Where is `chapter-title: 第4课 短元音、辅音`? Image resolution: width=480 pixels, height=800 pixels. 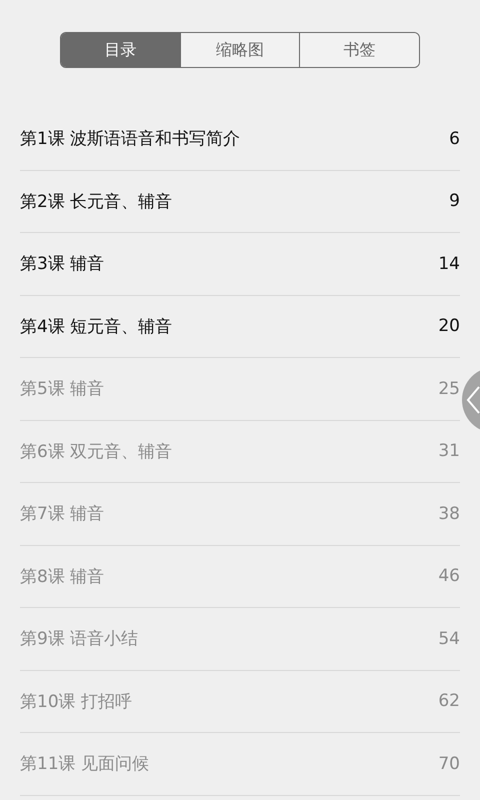 chapter-title: 第4课 短元音、辅音 is located at coordinates (96, 327).